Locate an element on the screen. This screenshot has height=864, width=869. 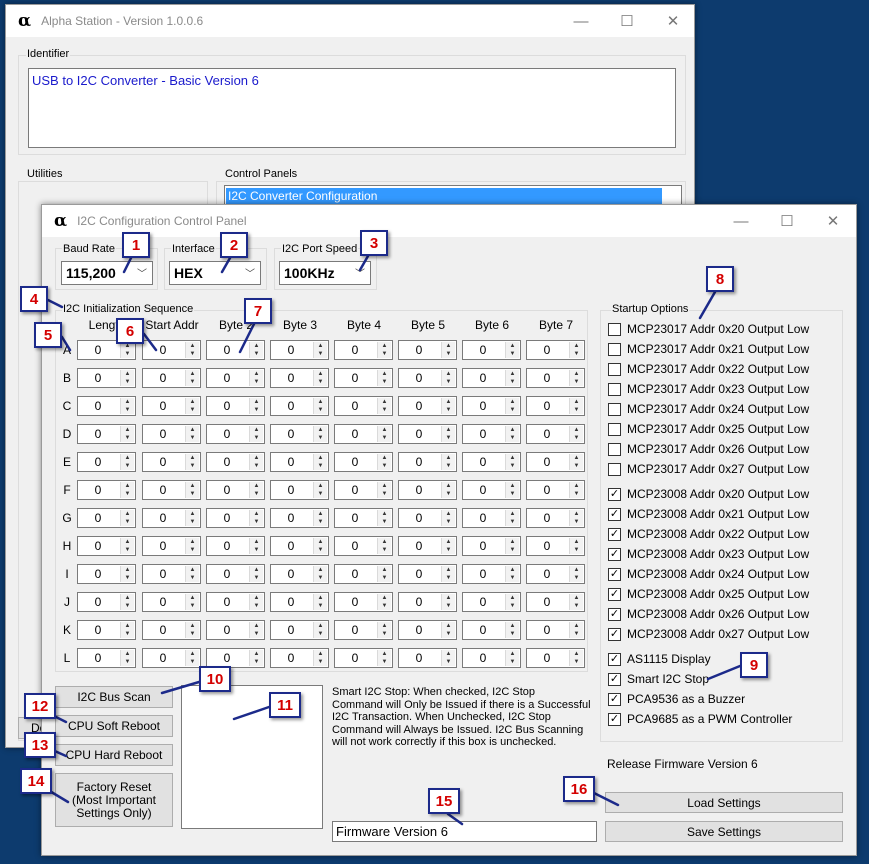
soft-reboot-button: CPU Soft Reboot is located at coordinates (114, 726).